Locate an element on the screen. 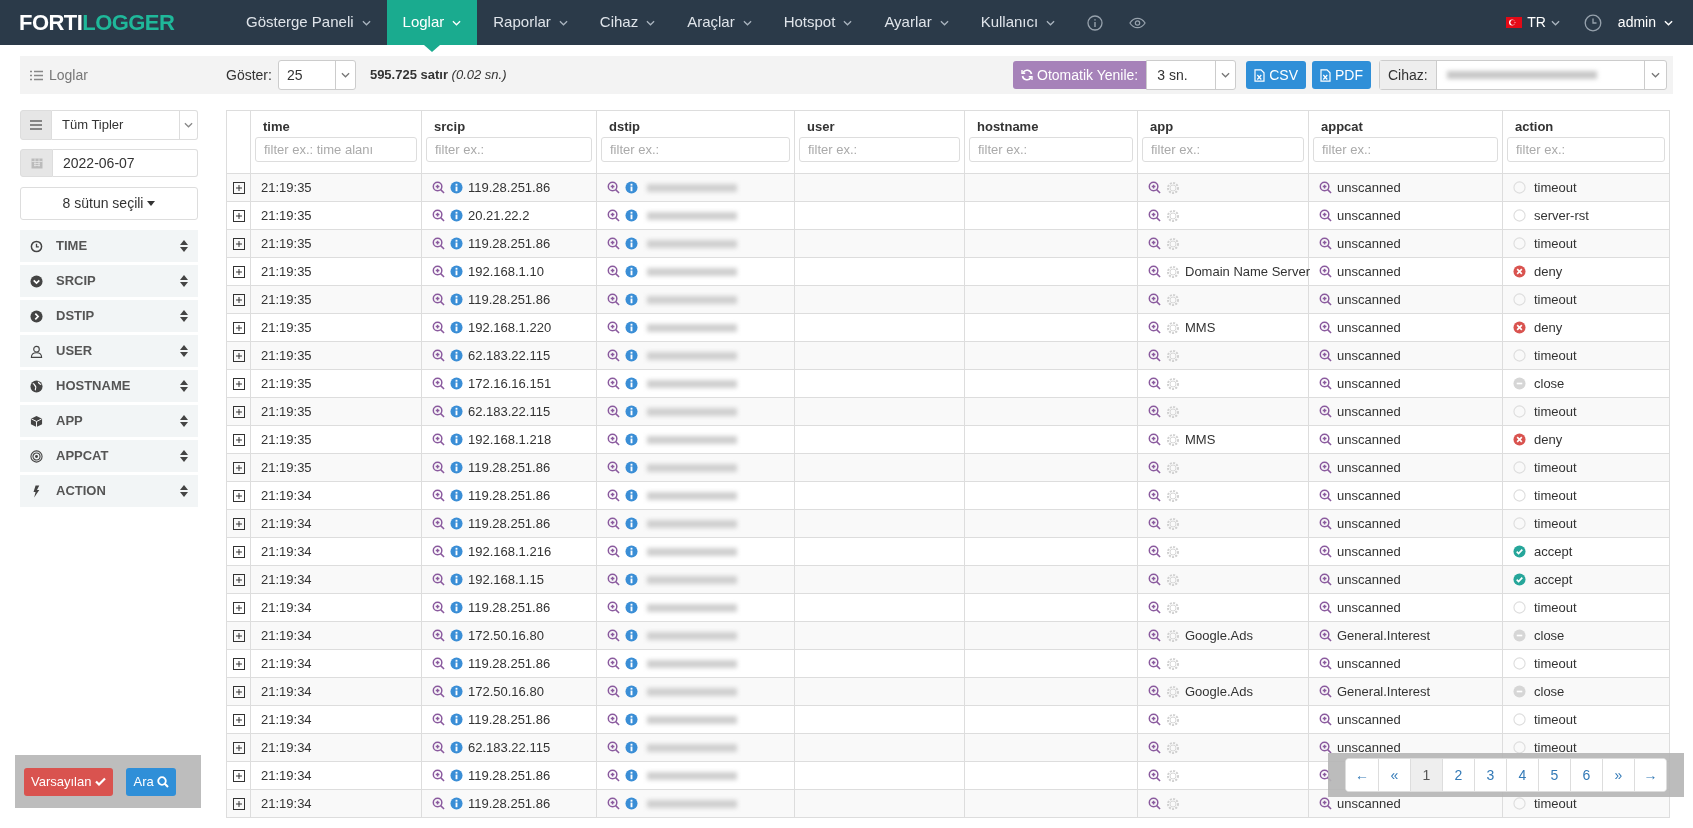 The image size is (1693, 828). export-button: CSV is located at coordinates (1276, 75).